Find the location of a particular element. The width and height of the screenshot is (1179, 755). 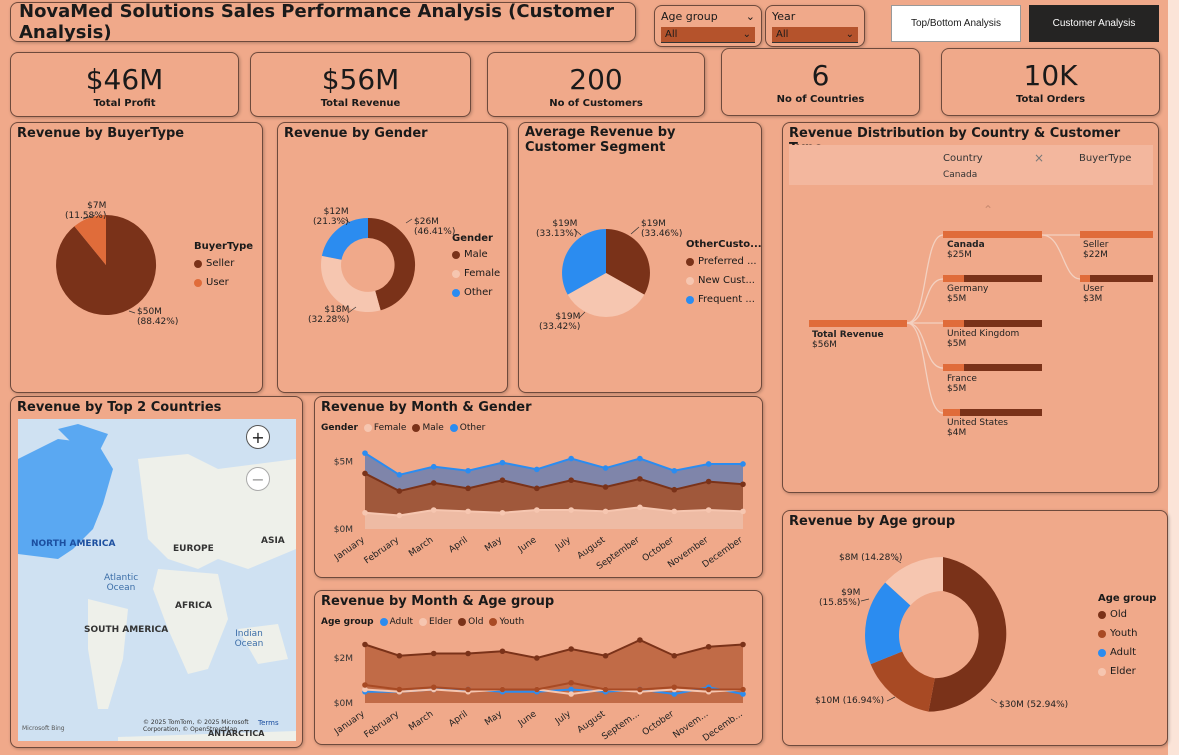

year-slicer-value: All is located at coordinates (782, 34).